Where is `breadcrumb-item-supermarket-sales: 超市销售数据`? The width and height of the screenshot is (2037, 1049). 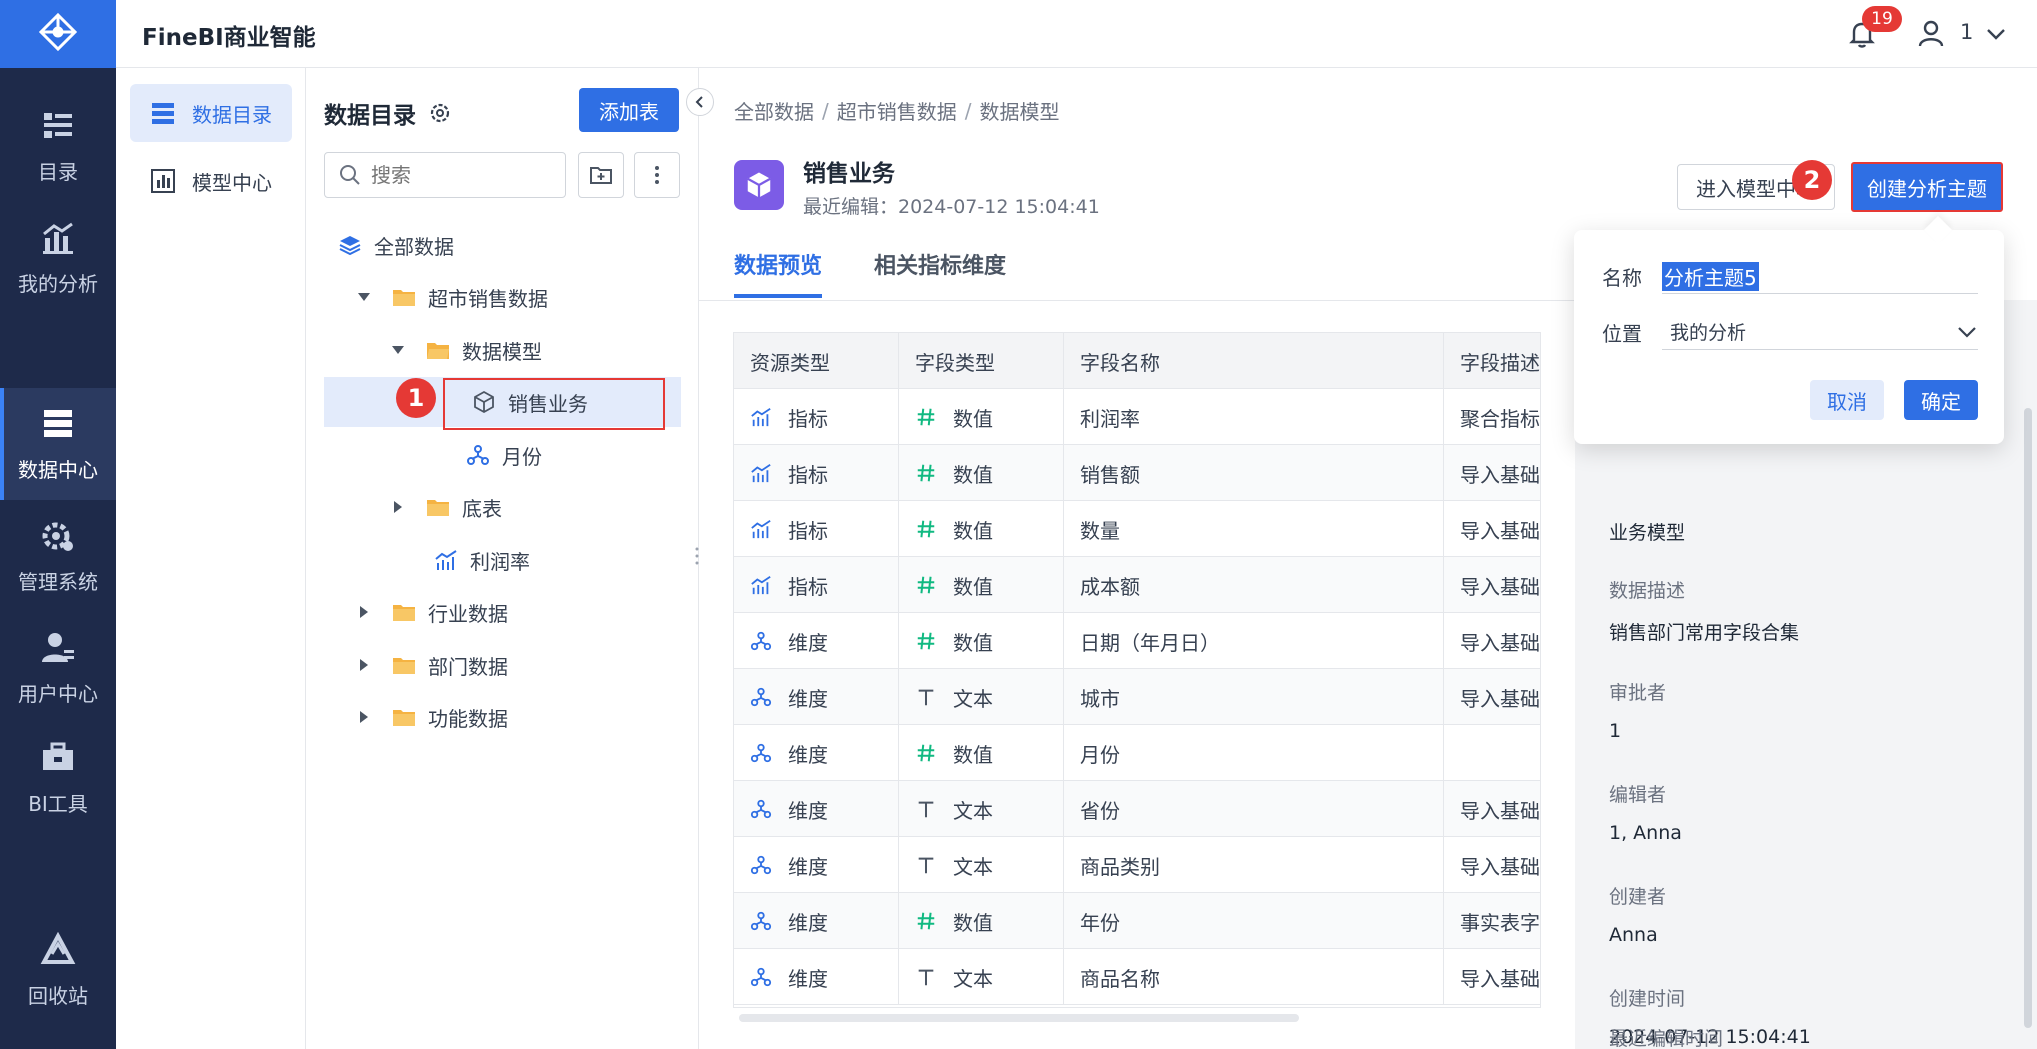
breadcrumb-item-supermarket-sales: 超市销售数据 is located at coordinates (897, 110).